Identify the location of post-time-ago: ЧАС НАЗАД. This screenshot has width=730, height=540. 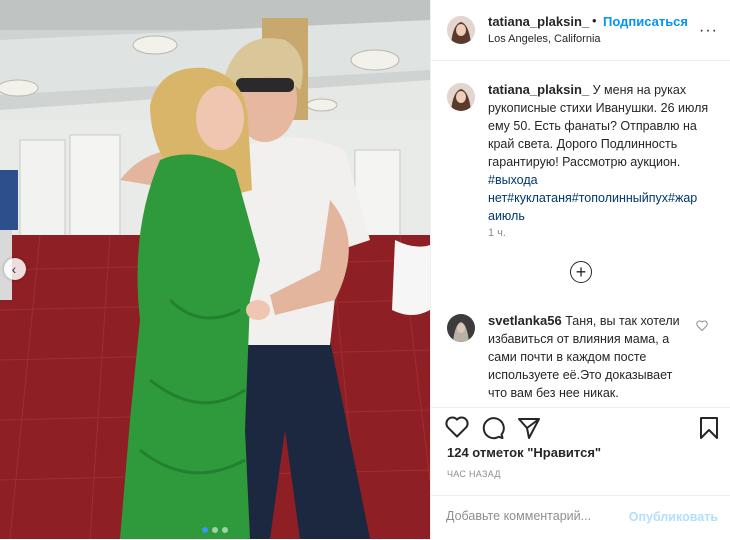
(474, 474).